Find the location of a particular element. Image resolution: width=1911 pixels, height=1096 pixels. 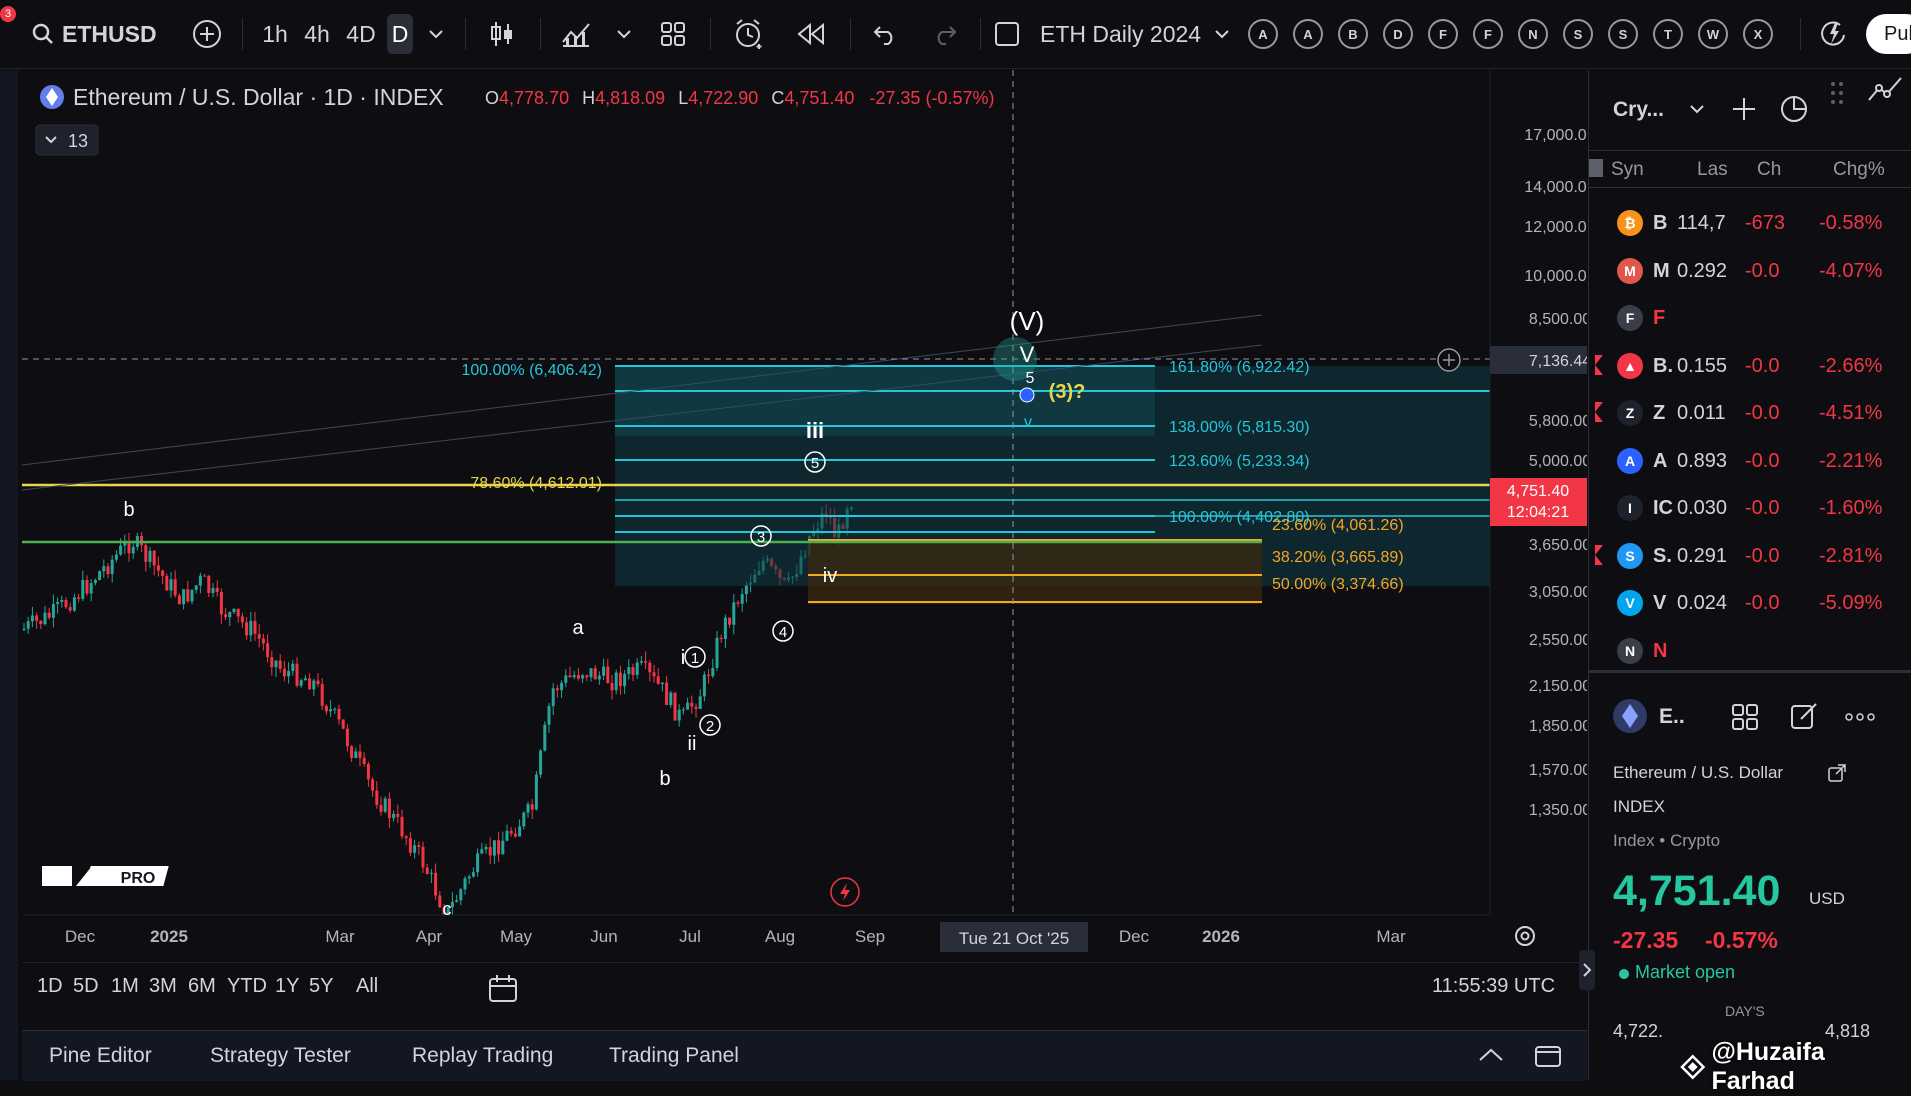

chart-type-button is located at coordinates (502, 34).